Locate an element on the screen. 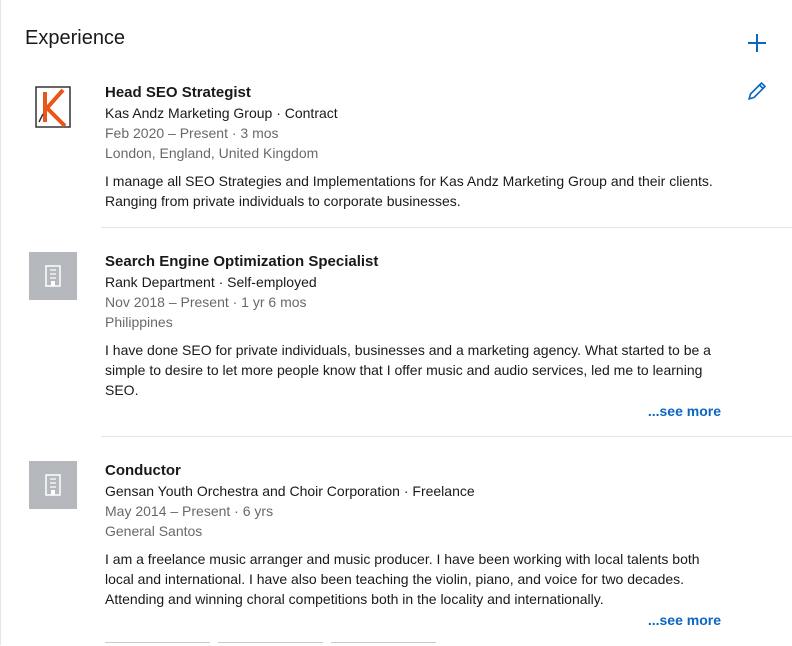  job-title: Conductor is located at coordinates (415, 471).